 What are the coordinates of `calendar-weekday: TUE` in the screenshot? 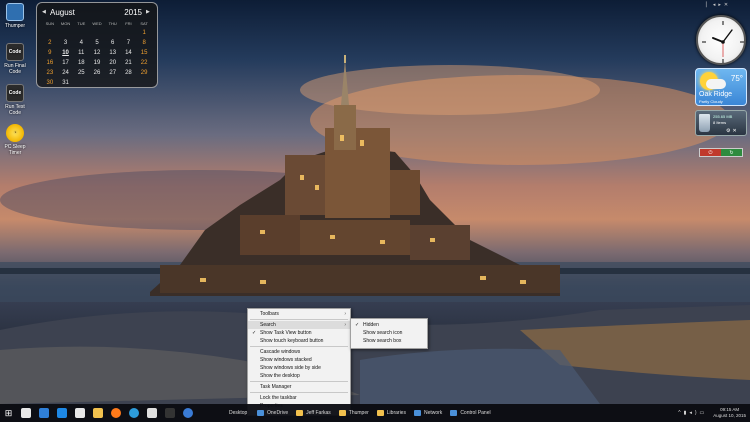 It's located at (81, 23).